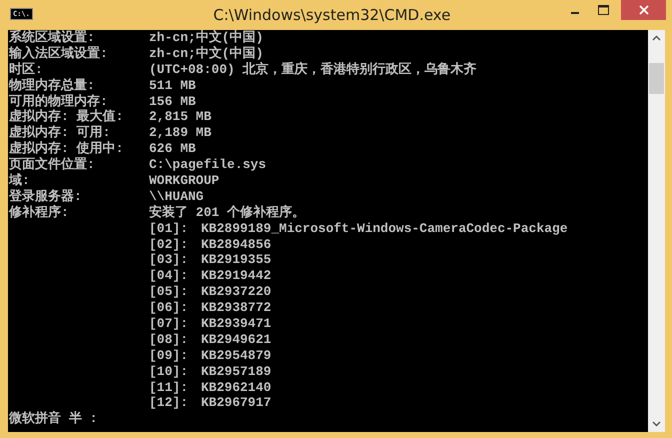  Describe the element at coordinates (60, 132) in the screenshot. I see `info-label: 虚拟内存: 可用:` at that location.